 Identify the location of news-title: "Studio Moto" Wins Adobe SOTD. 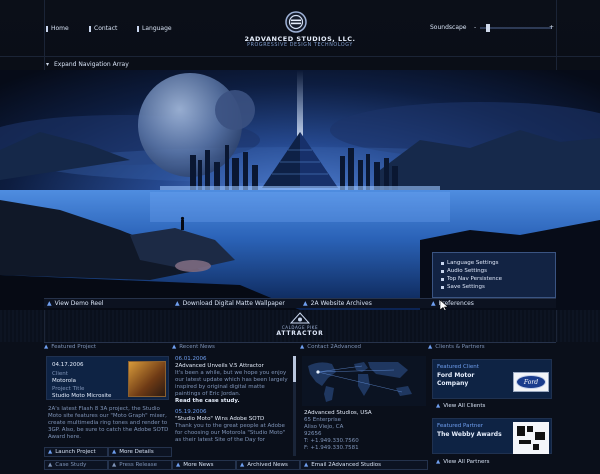
(233, 419).